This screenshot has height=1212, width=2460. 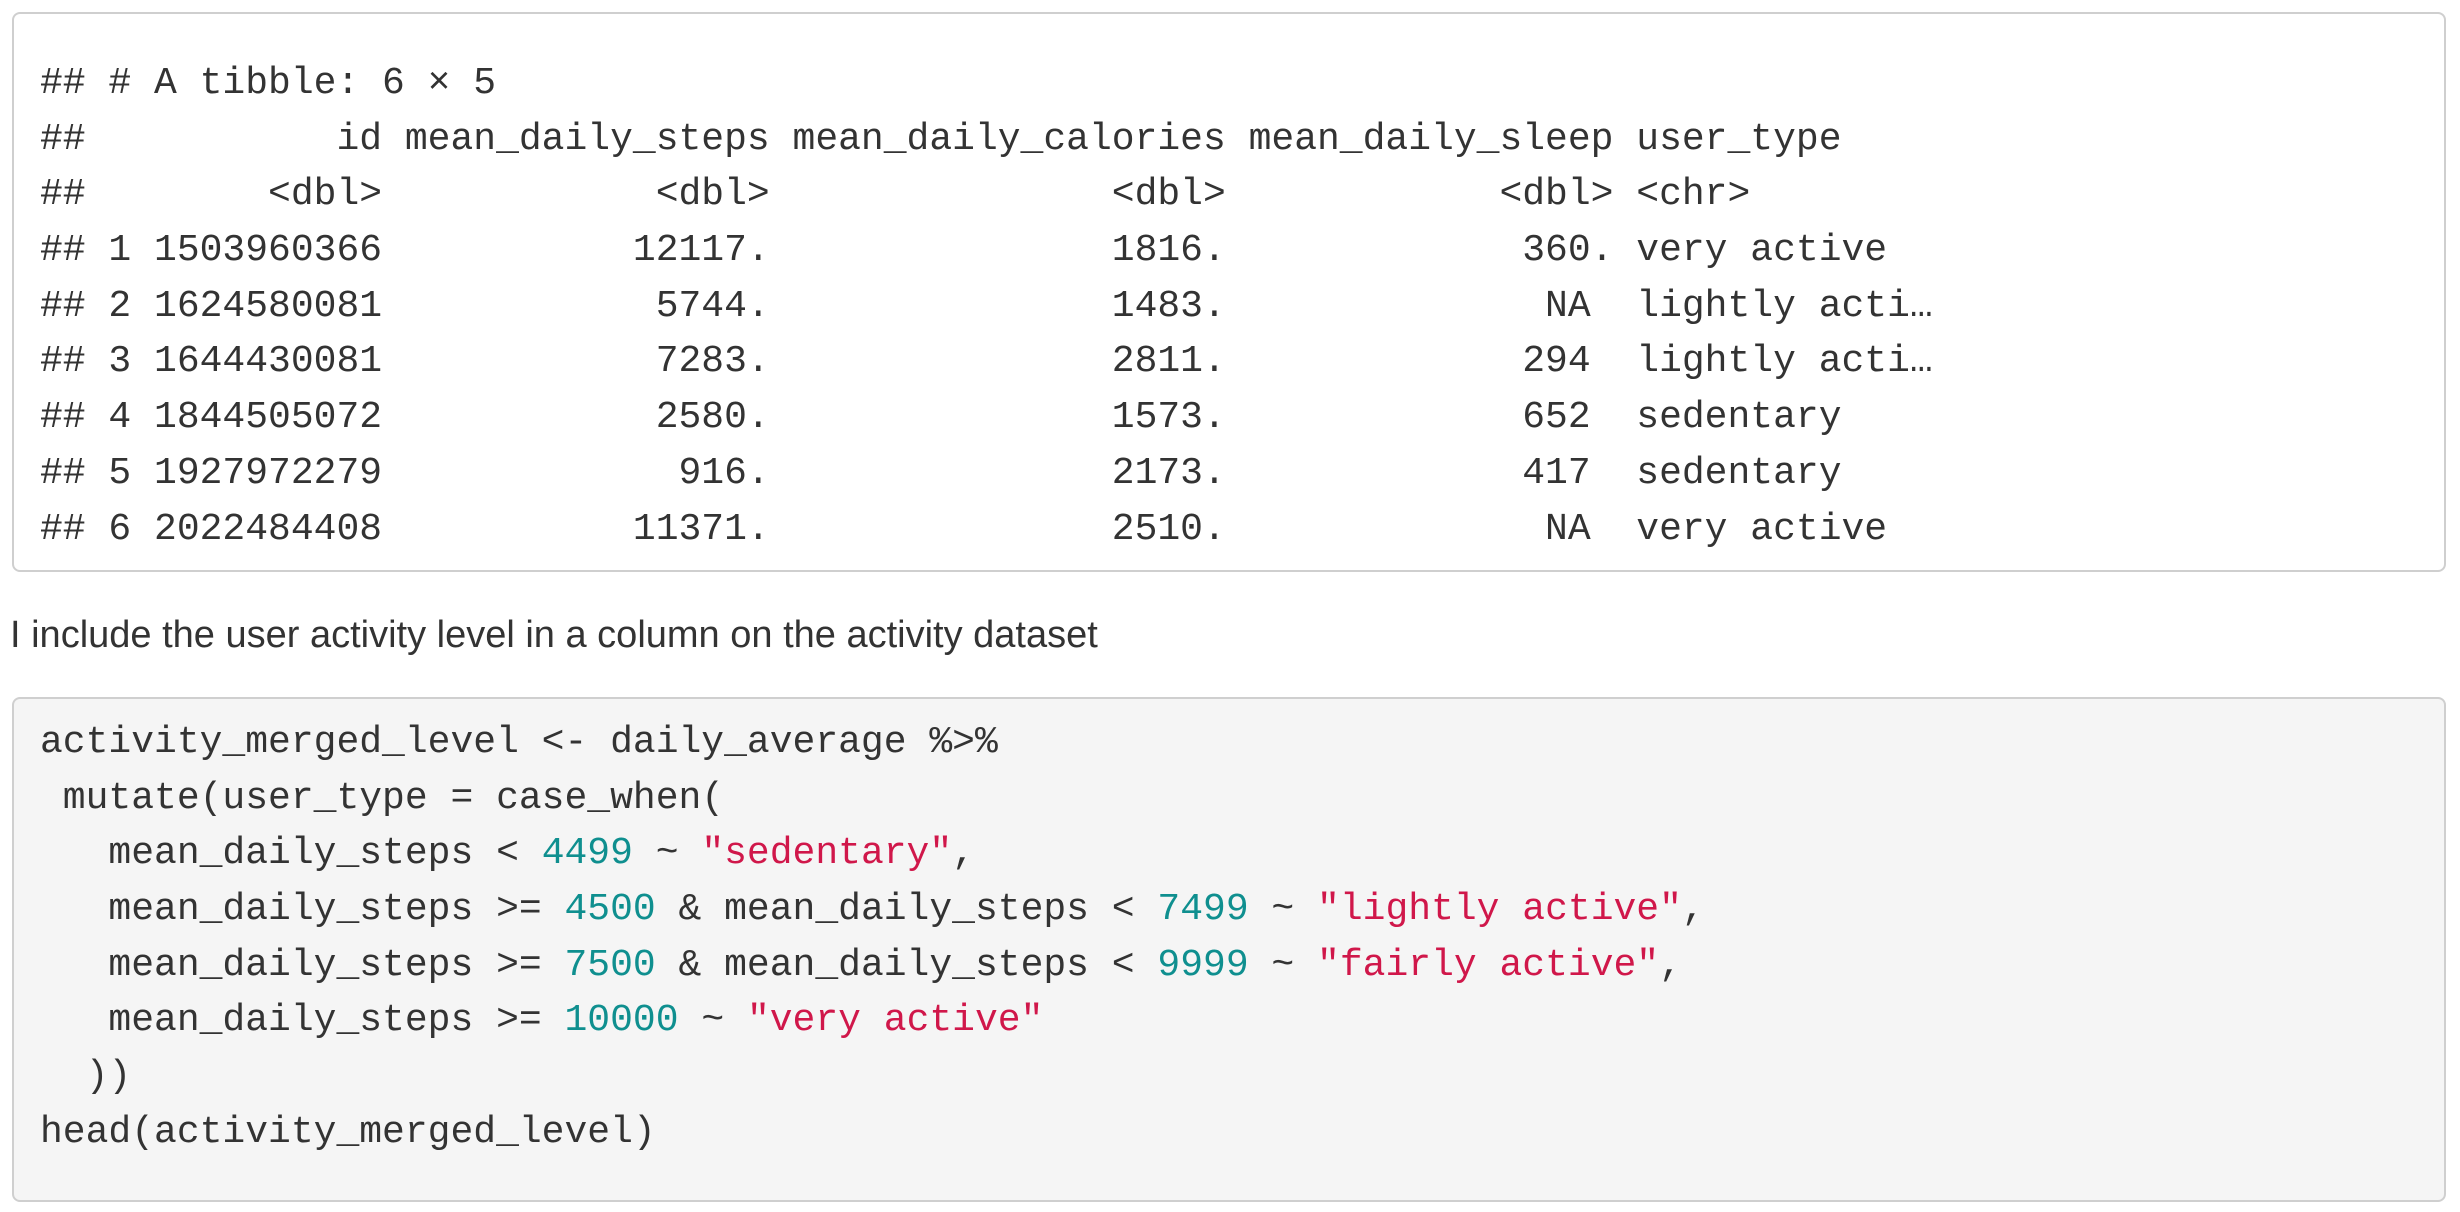 What do you see at coordinates (895, 195) in the screenshot?
I see `output-line: ## <dbl> <dbl> <dbl> <dbl> <chr>` at bounding box center [895, 195].